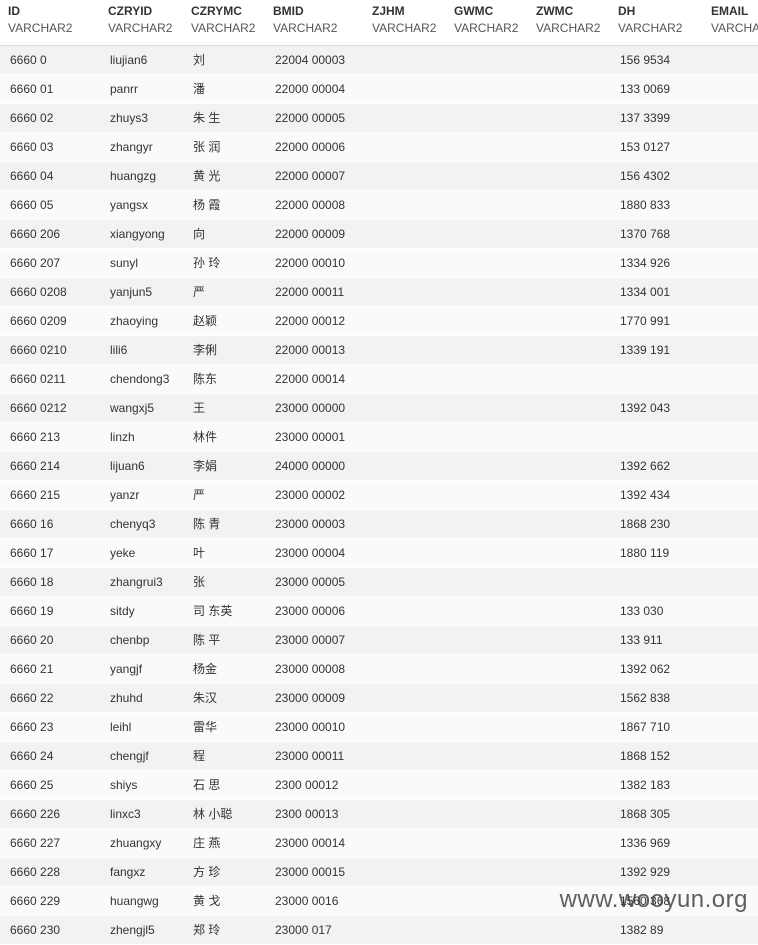  I want to click on column-header-dh: DH VARCHAR2, so click(656, 23).